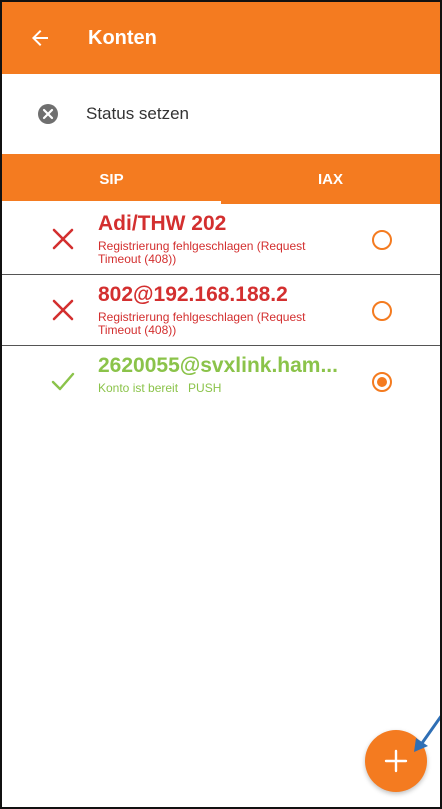 Image resolution: width=442 pixels, height=809 pixels. What do you see at coordinates (63, 381) in the screenshot?
I see `checkmark-icon` at bounding box center [63, 381].